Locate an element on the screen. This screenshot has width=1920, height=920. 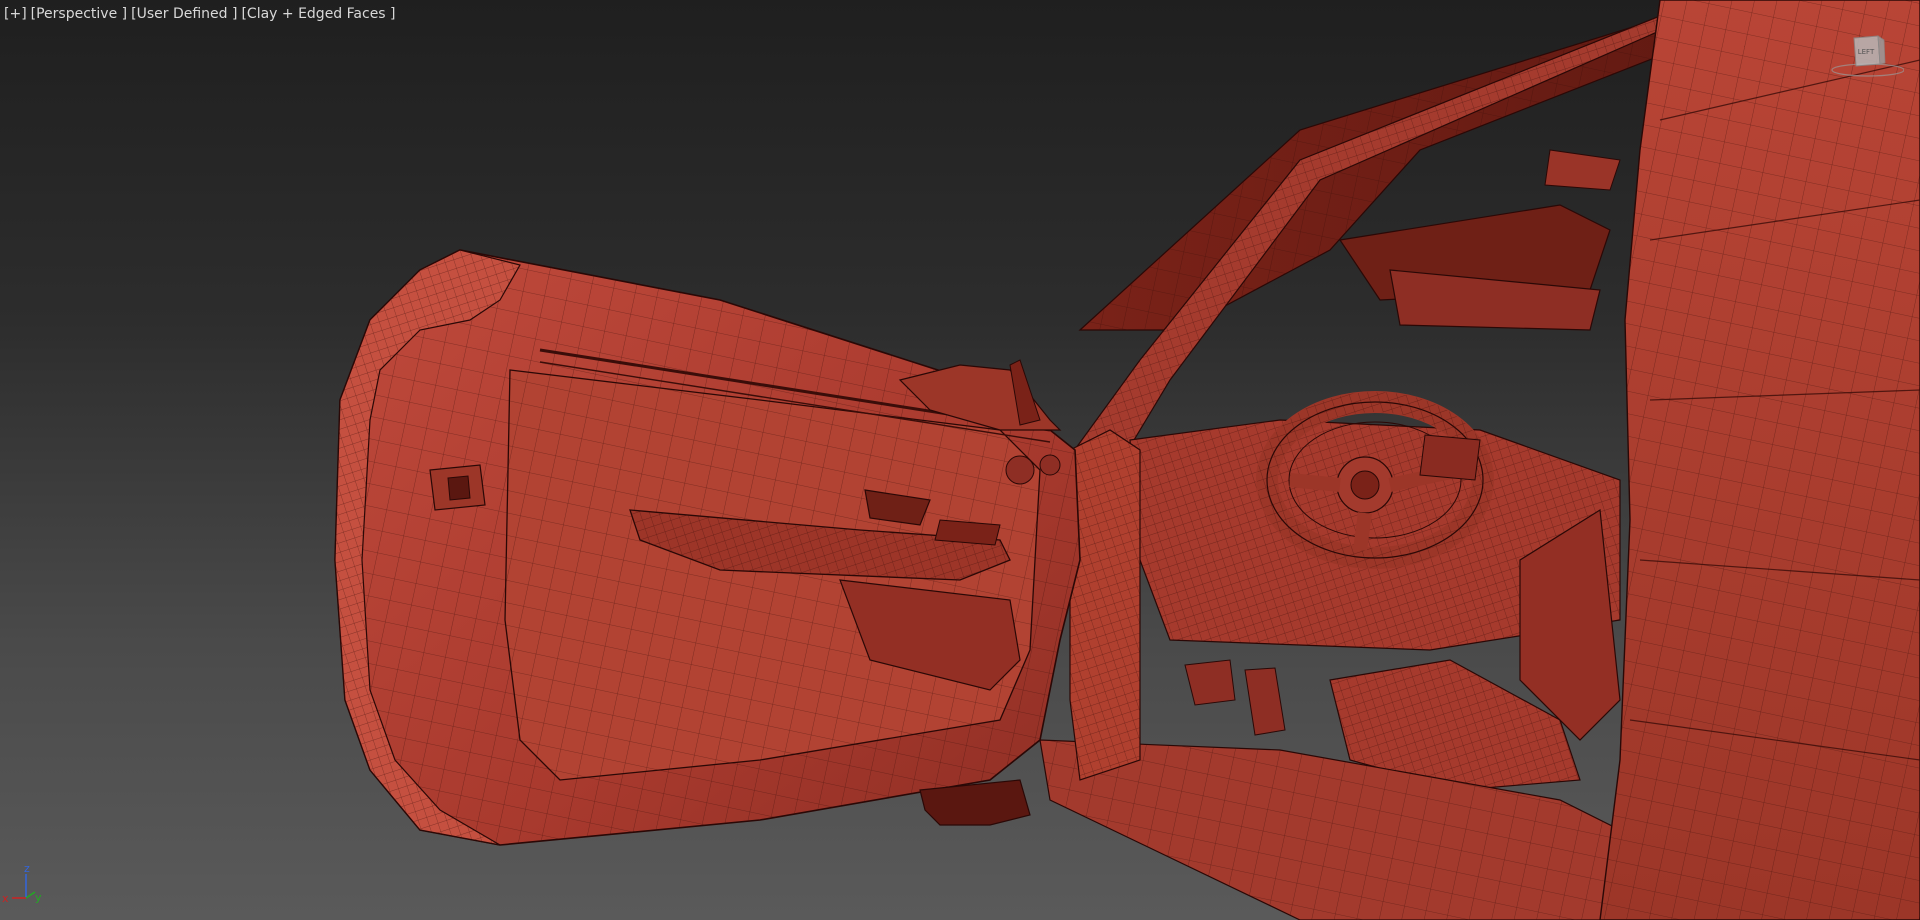
y-axis-label: y is located at coordinates (38, 897).